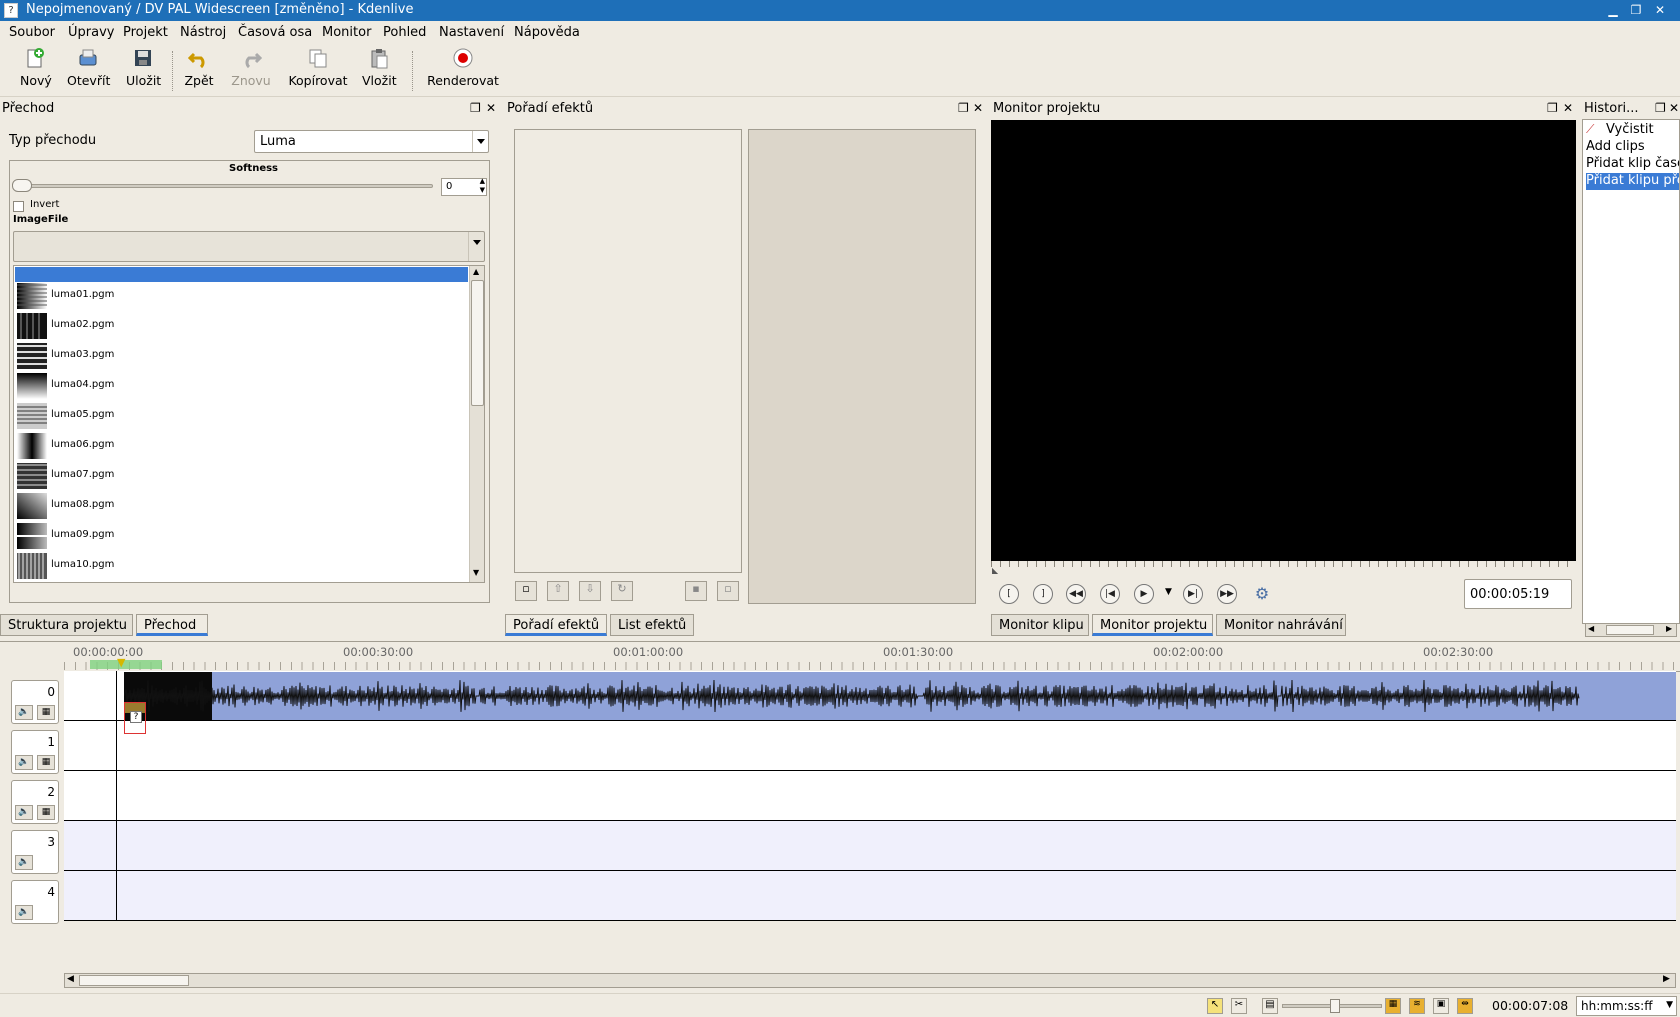 This screenshot has width=1680, height=1017. I want to click on timecode-format-select: hh:mm:ss:ff ▼, so click(1626, 1006).